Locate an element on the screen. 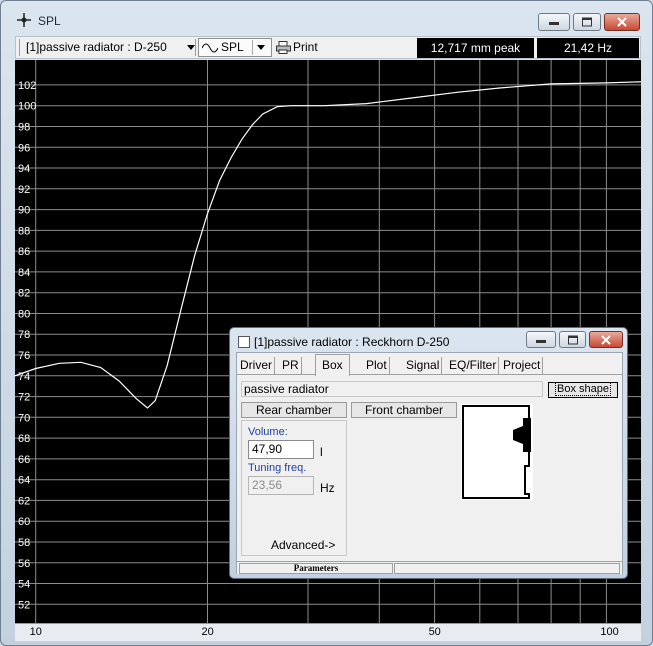 The width and height of the screenshot is (653, 646). tuning-freq-input: 23,56 is located at coordinates (281, 485).